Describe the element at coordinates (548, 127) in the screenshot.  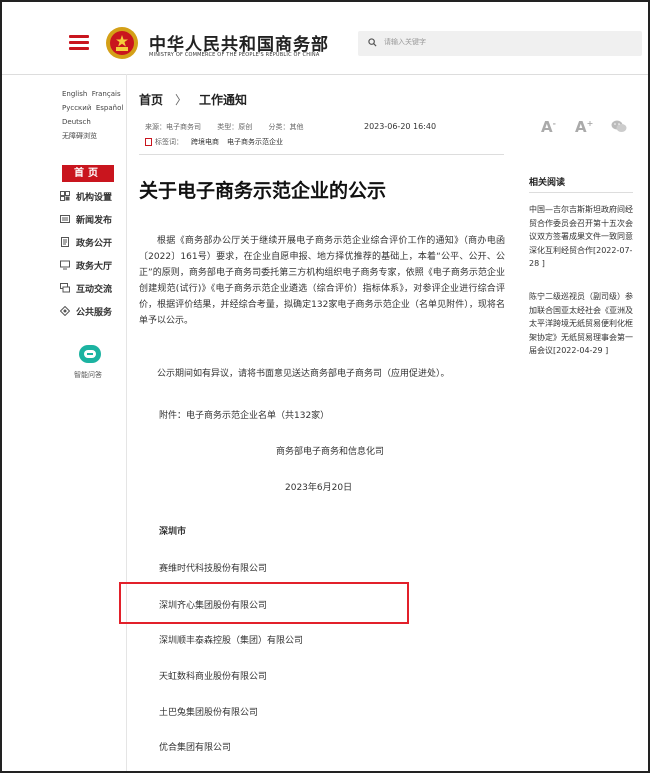
I see `font-decrease-button: A-` at that location.